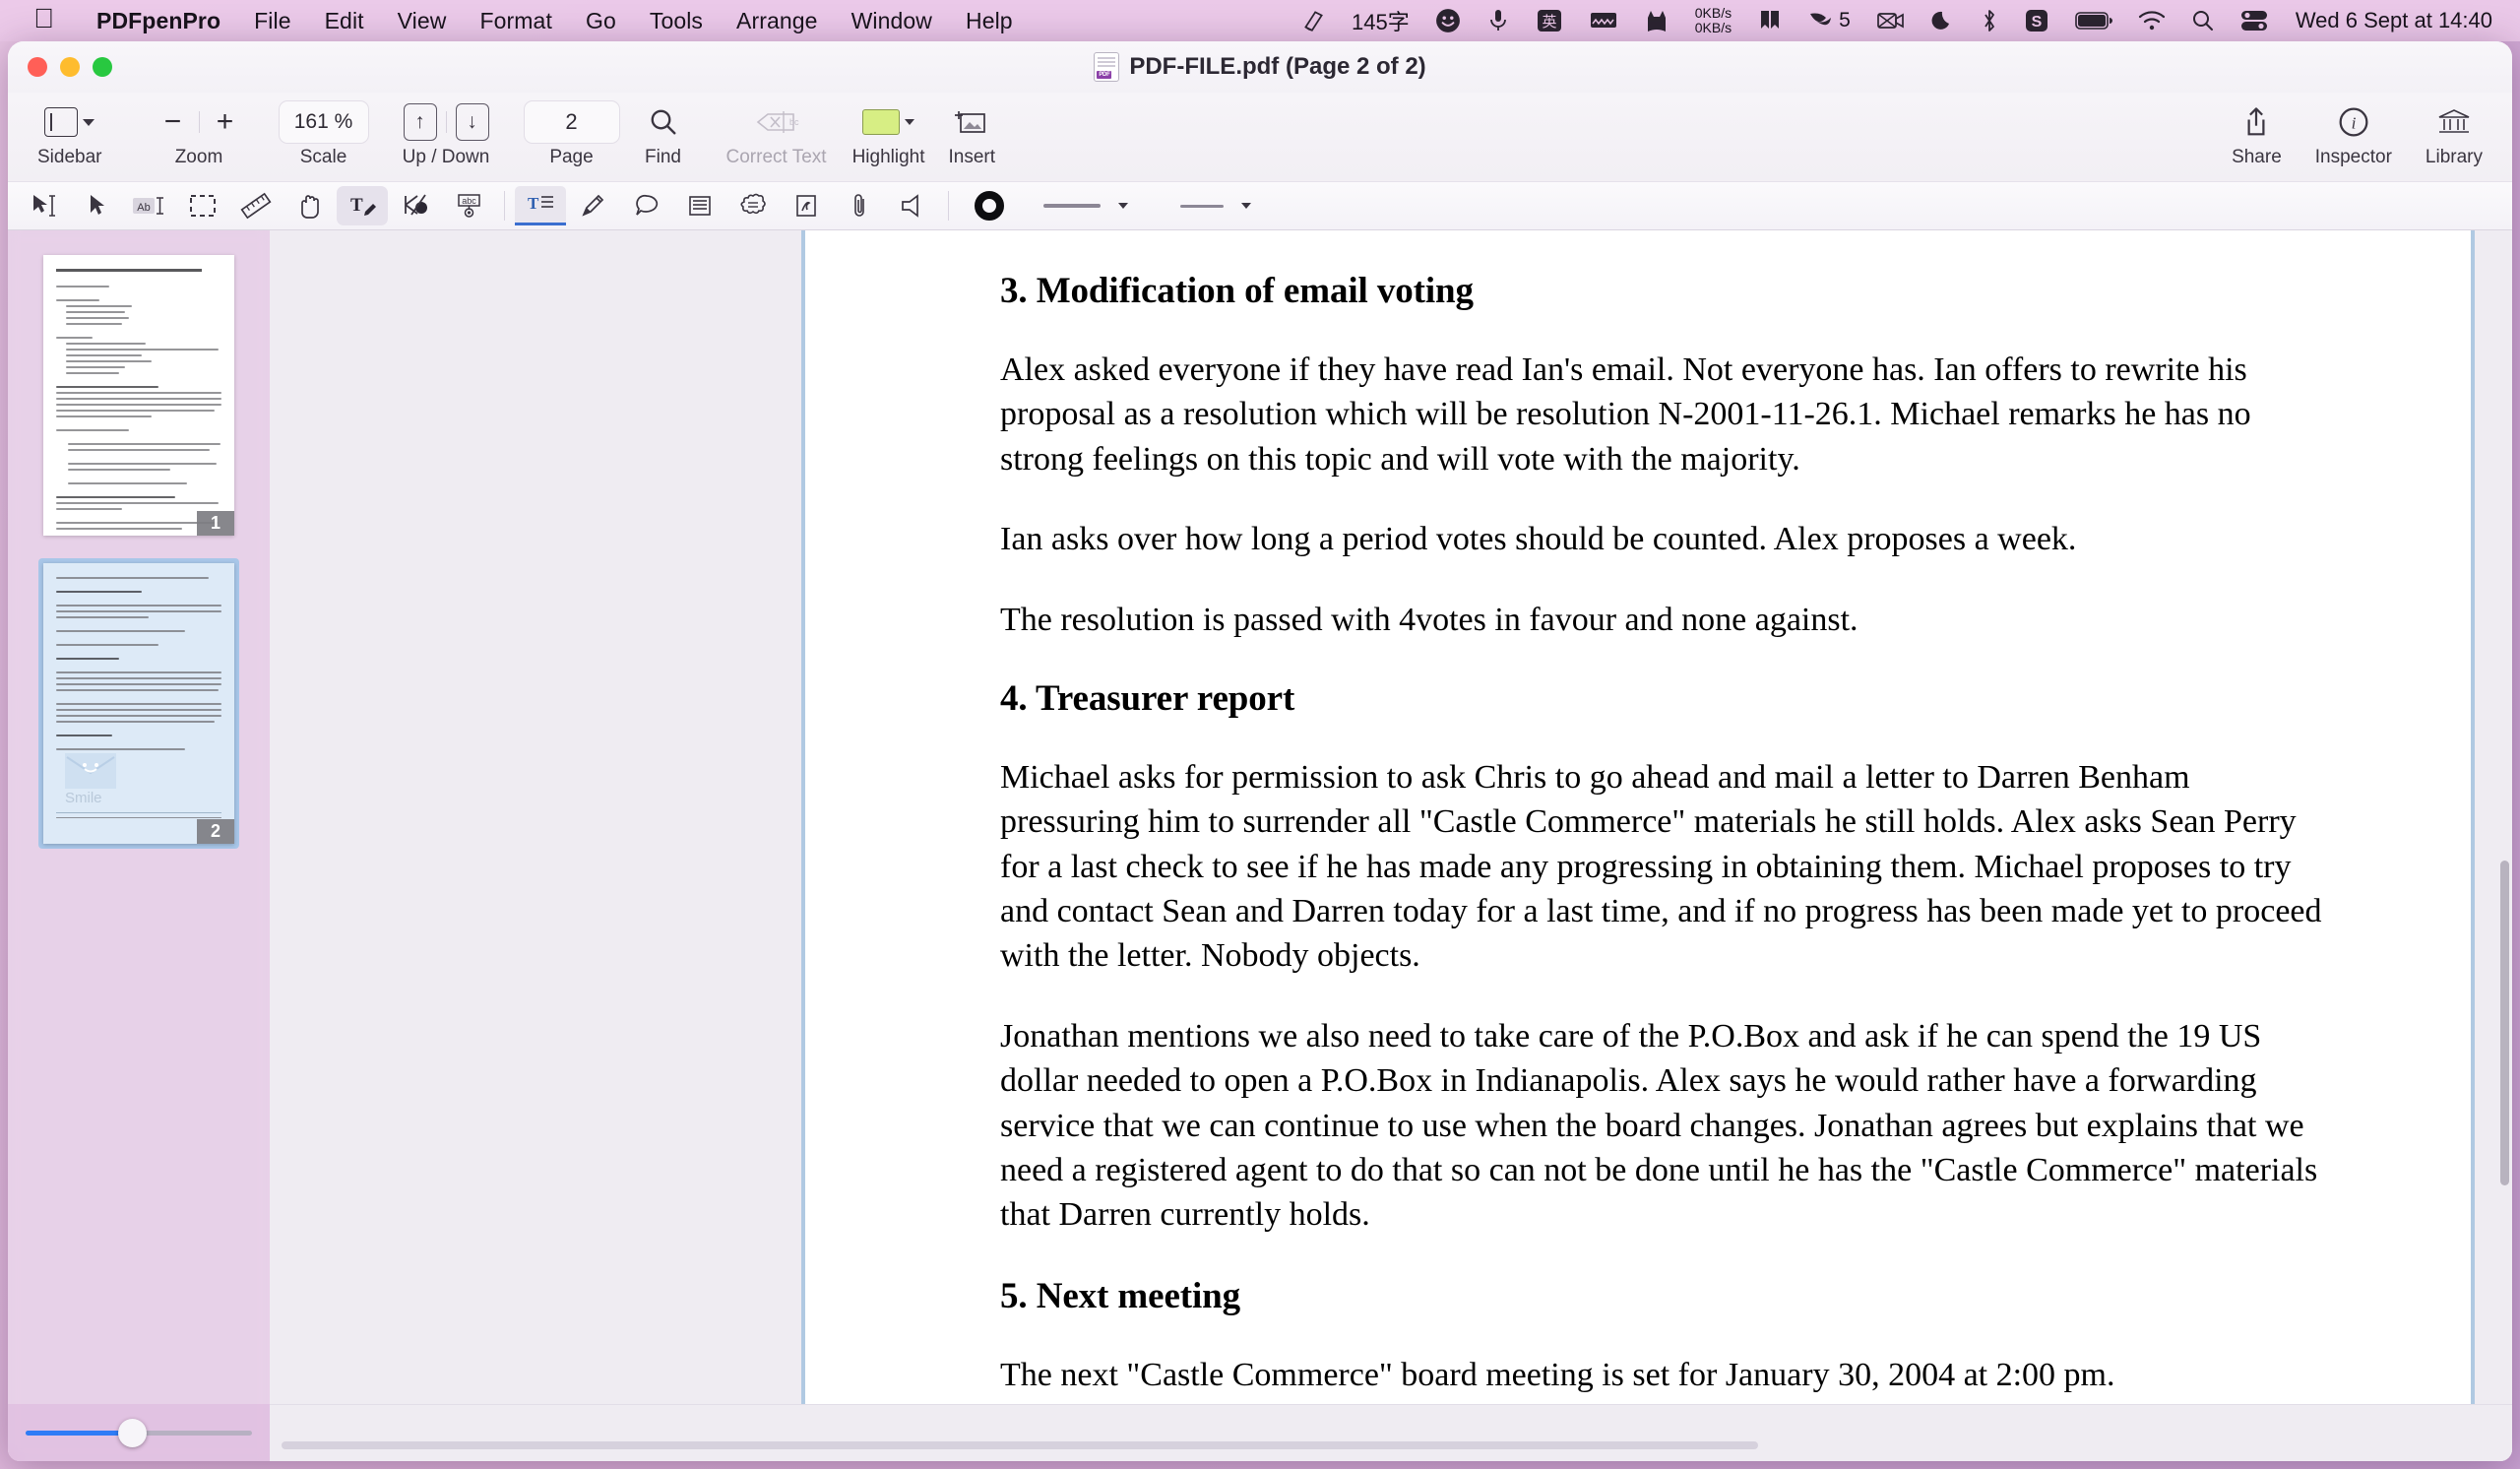 Image resolution: width=2520 pixels, height=1469 pixels. I want to click on menu-file: File, so click(272, 21).